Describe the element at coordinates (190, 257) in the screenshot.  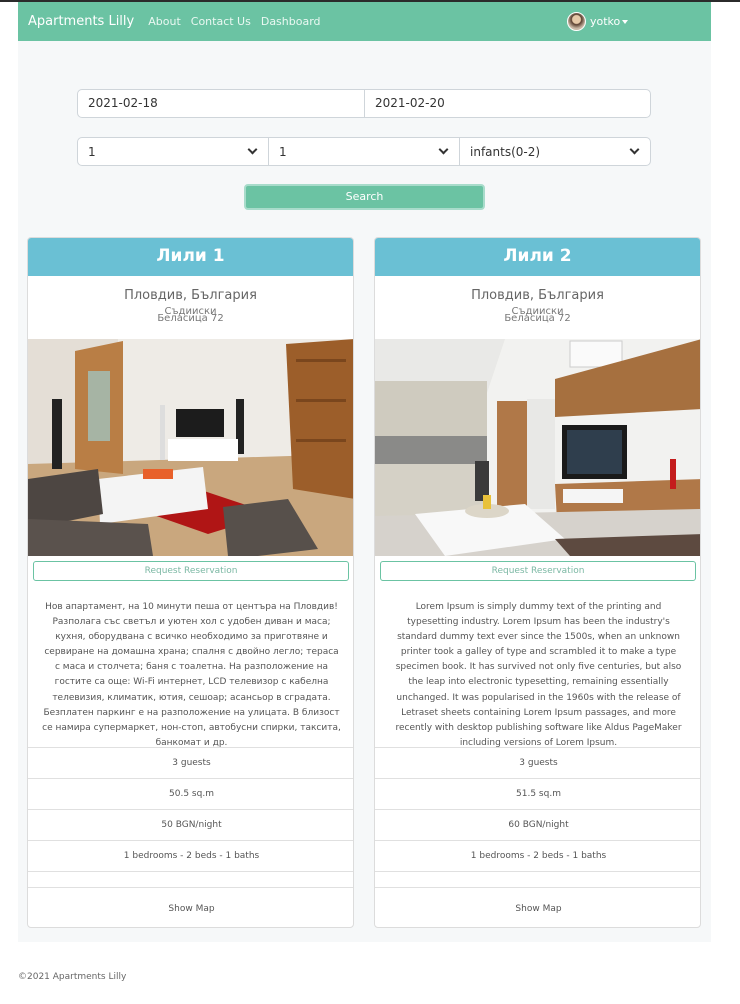
I see `apartment-title: Лили 1` at that location.